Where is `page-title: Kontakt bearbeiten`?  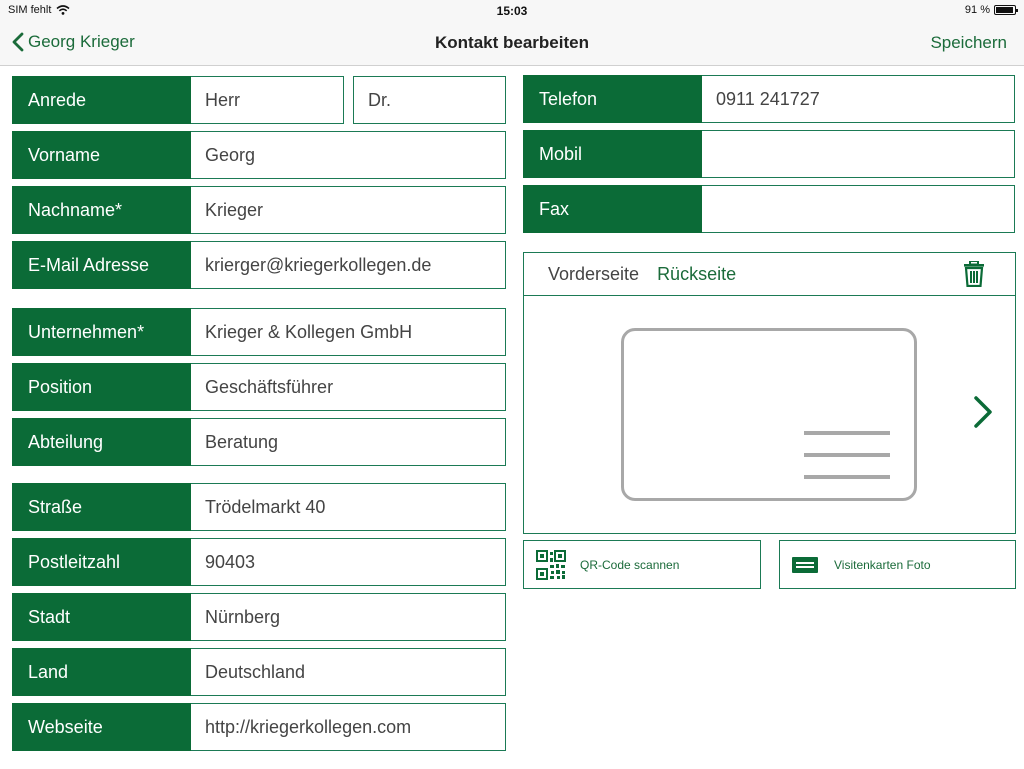 page-title: Kontakt bearbeiten is located at coordinates (512, 42).